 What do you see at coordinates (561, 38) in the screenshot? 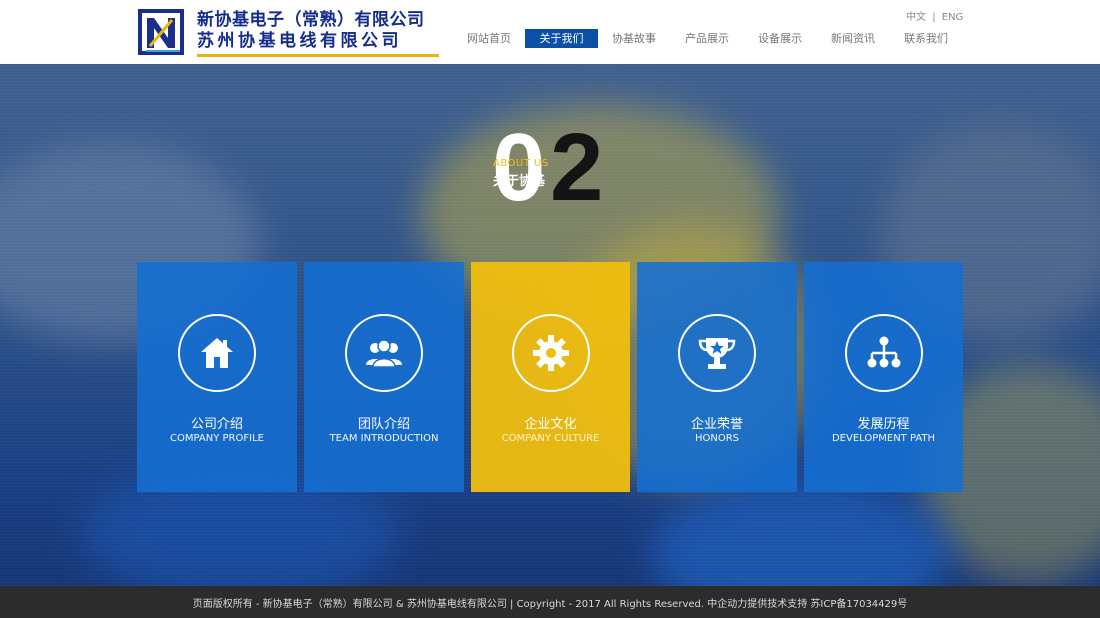
I see `nav-about: 关于我们` at bounding box center [561, 38].